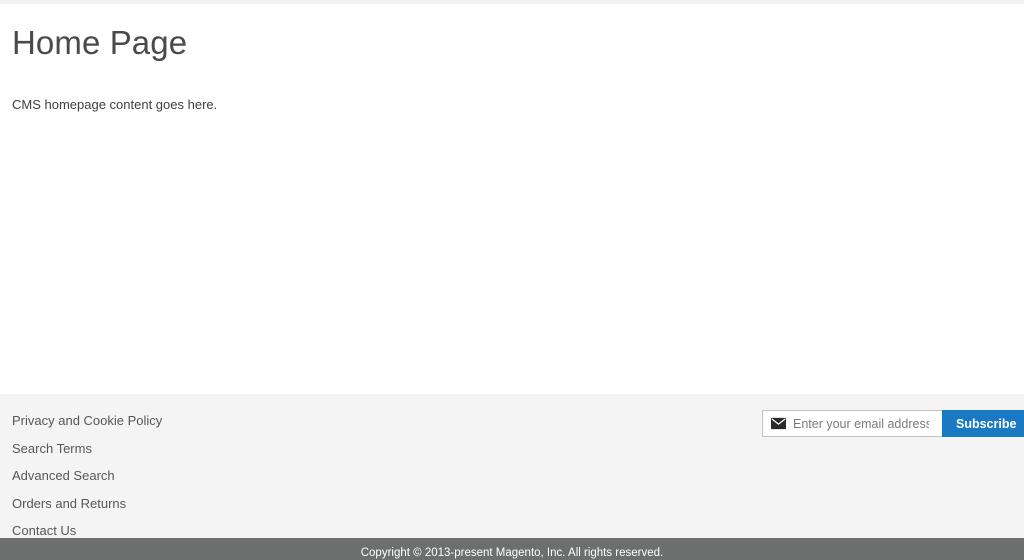  I want to click on newsletter-email-input, so click(861, 423).